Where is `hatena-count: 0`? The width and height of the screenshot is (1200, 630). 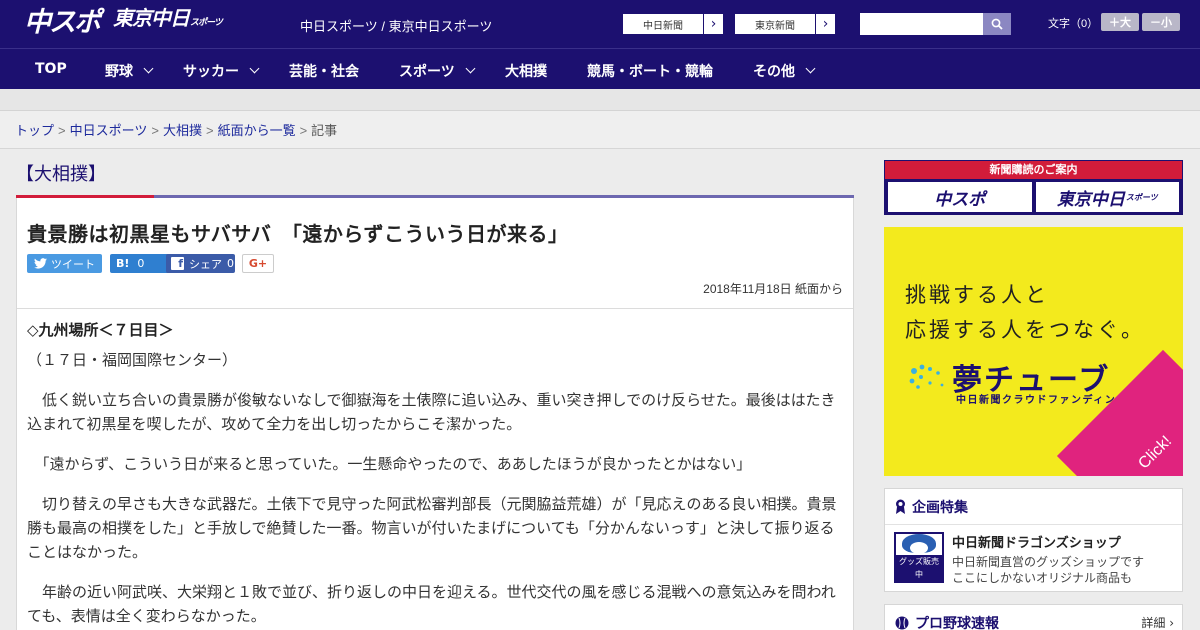
hatena-count: 0 is located at coordinates (141, 263).